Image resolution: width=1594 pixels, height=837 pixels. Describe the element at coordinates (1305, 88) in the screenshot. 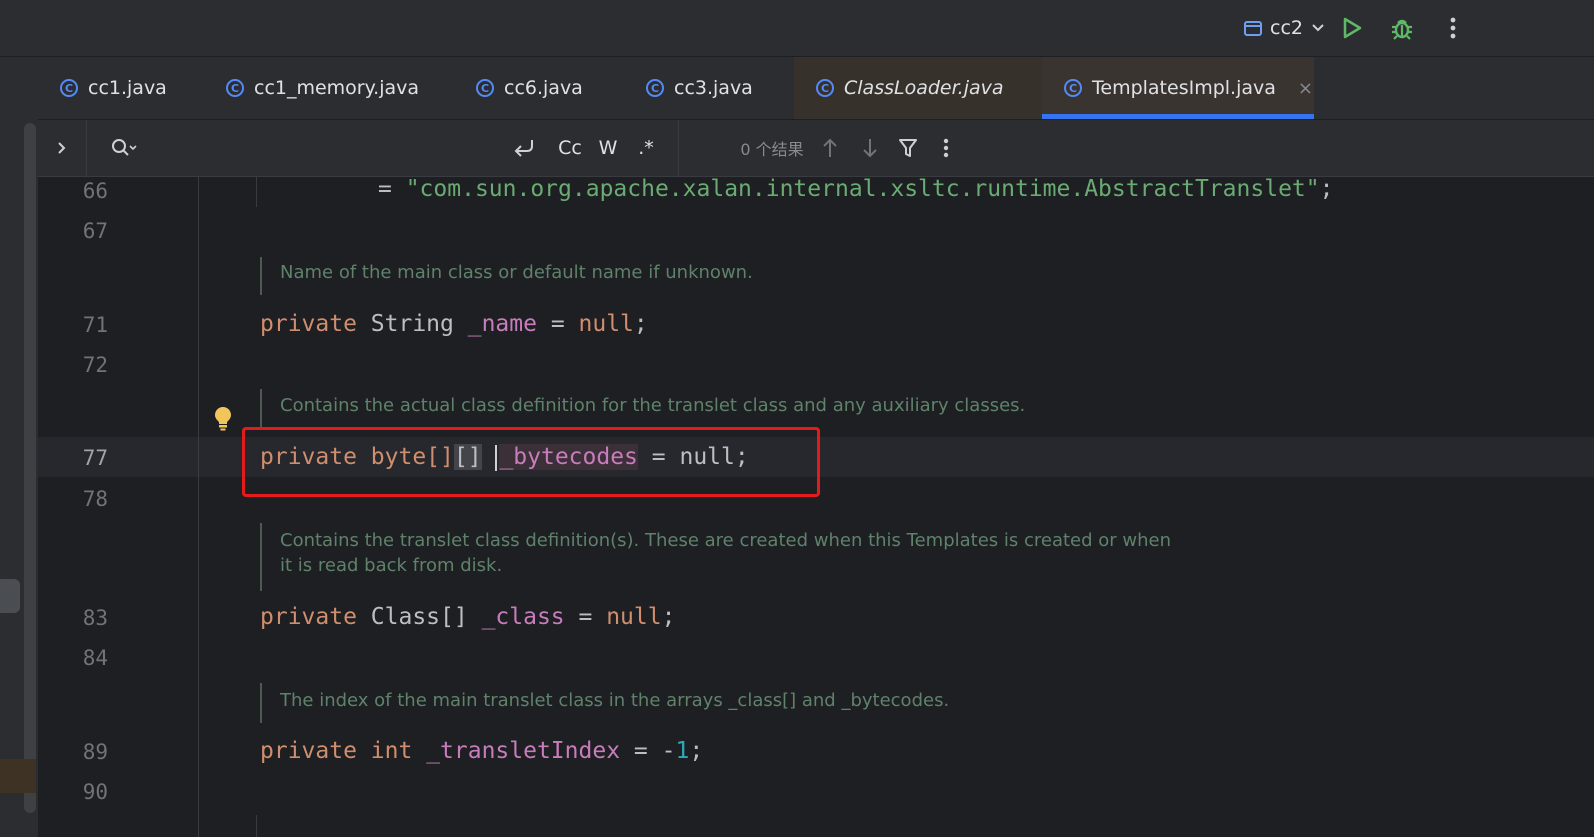

I see `close-icon: ×` at that location.